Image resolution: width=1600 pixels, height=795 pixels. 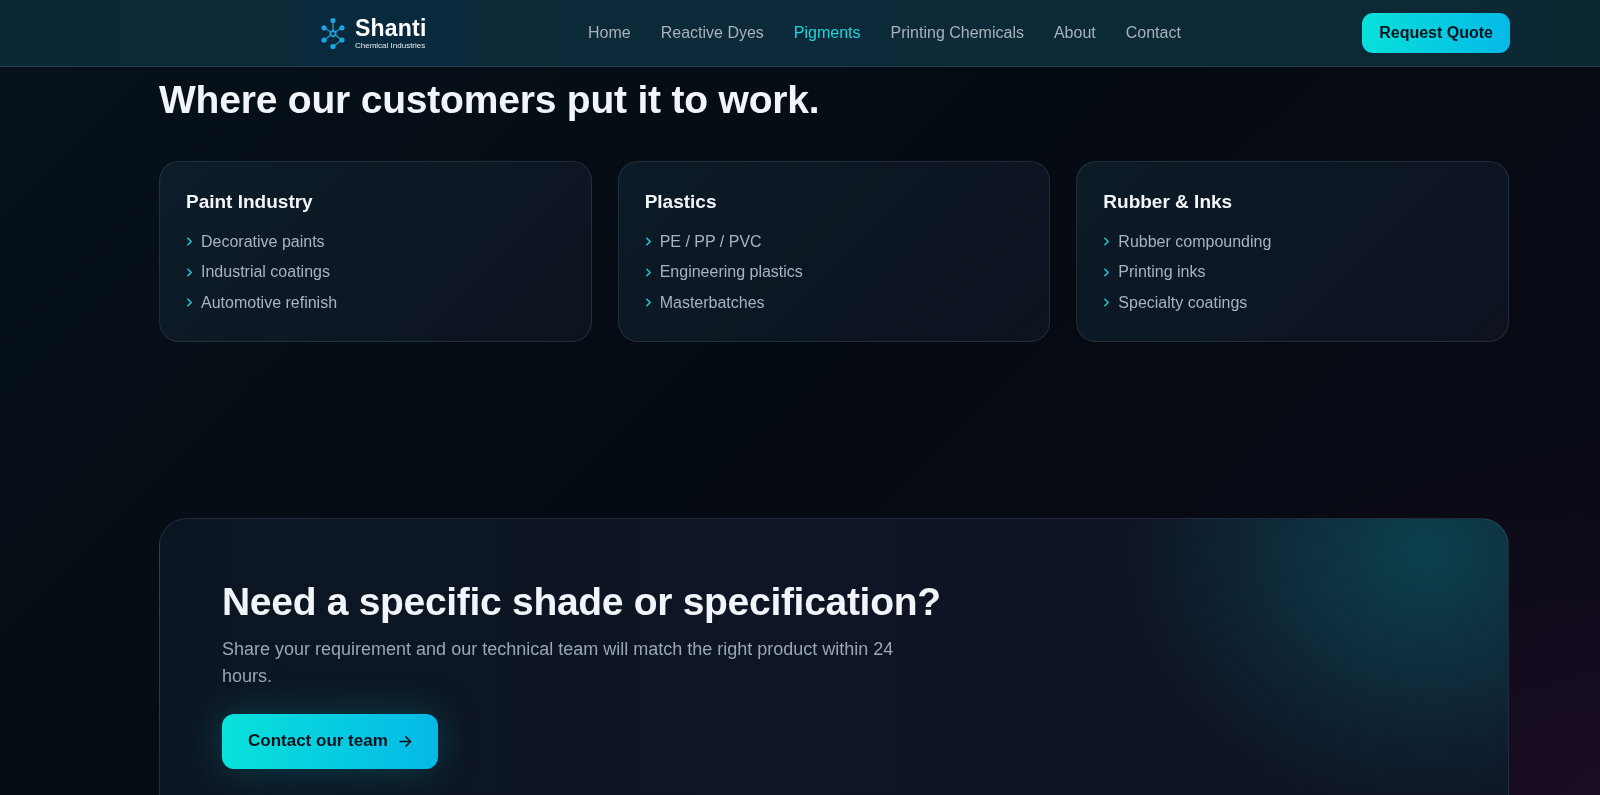 What do you see at coordinates (681, 201) in the screenshot?
I see `card-title: Plastics` at bounding box center [681, 201].